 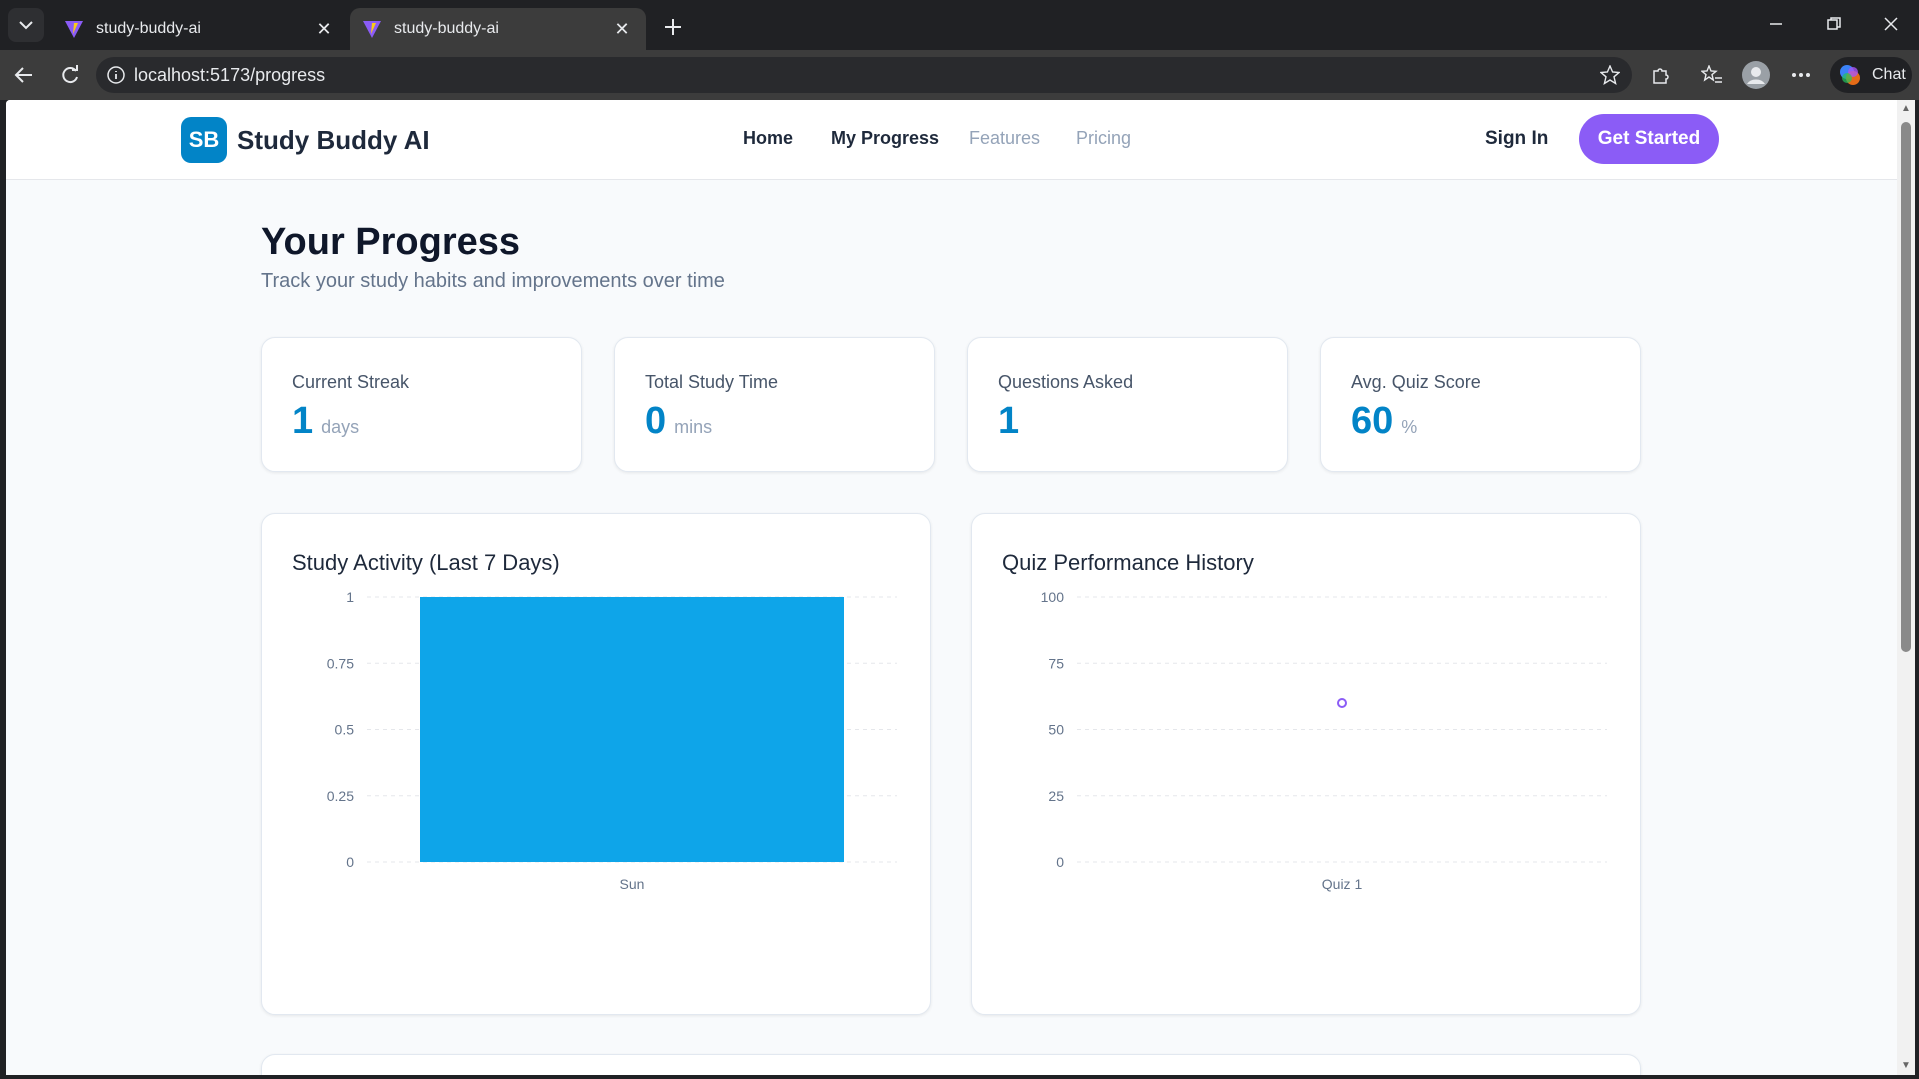 I want to click on data-point, so click(x=1342, y=703).